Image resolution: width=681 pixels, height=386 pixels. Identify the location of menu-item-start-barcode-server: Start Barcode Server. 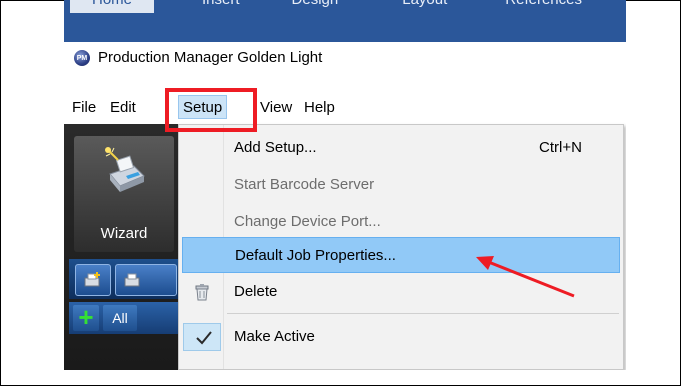
(401, 185).